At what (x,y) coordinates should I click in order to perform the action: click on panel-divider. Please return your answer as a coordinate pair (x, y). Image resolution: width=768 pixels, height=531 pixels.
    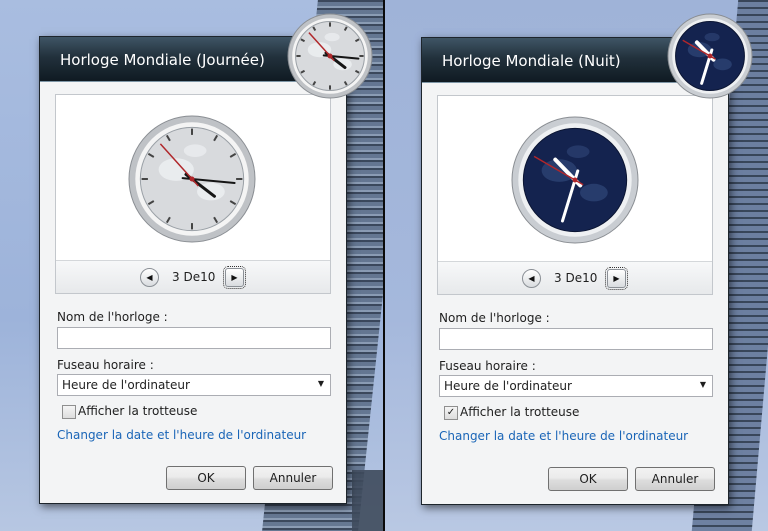
    Looking at the image, I should click on (384, 265).